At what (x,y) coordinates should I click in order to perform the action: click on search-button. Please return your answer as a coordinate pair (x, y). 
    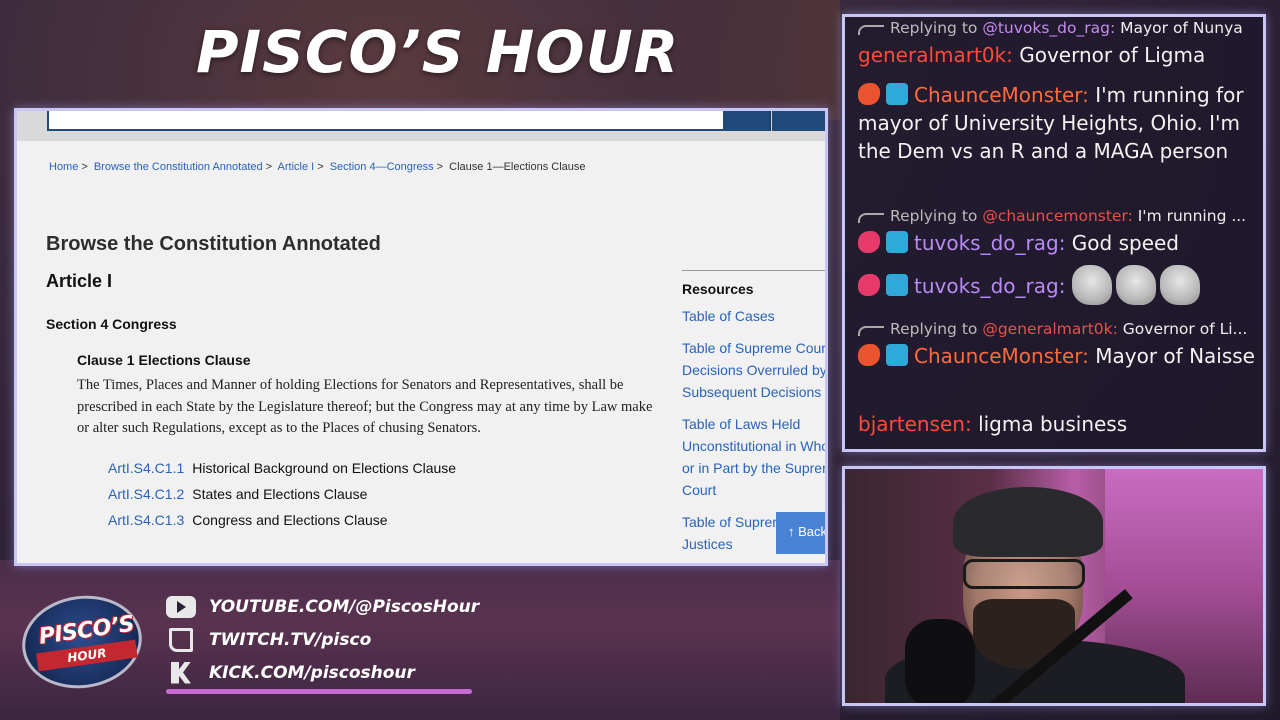
    Looking at the image, I should click on (748, 121).